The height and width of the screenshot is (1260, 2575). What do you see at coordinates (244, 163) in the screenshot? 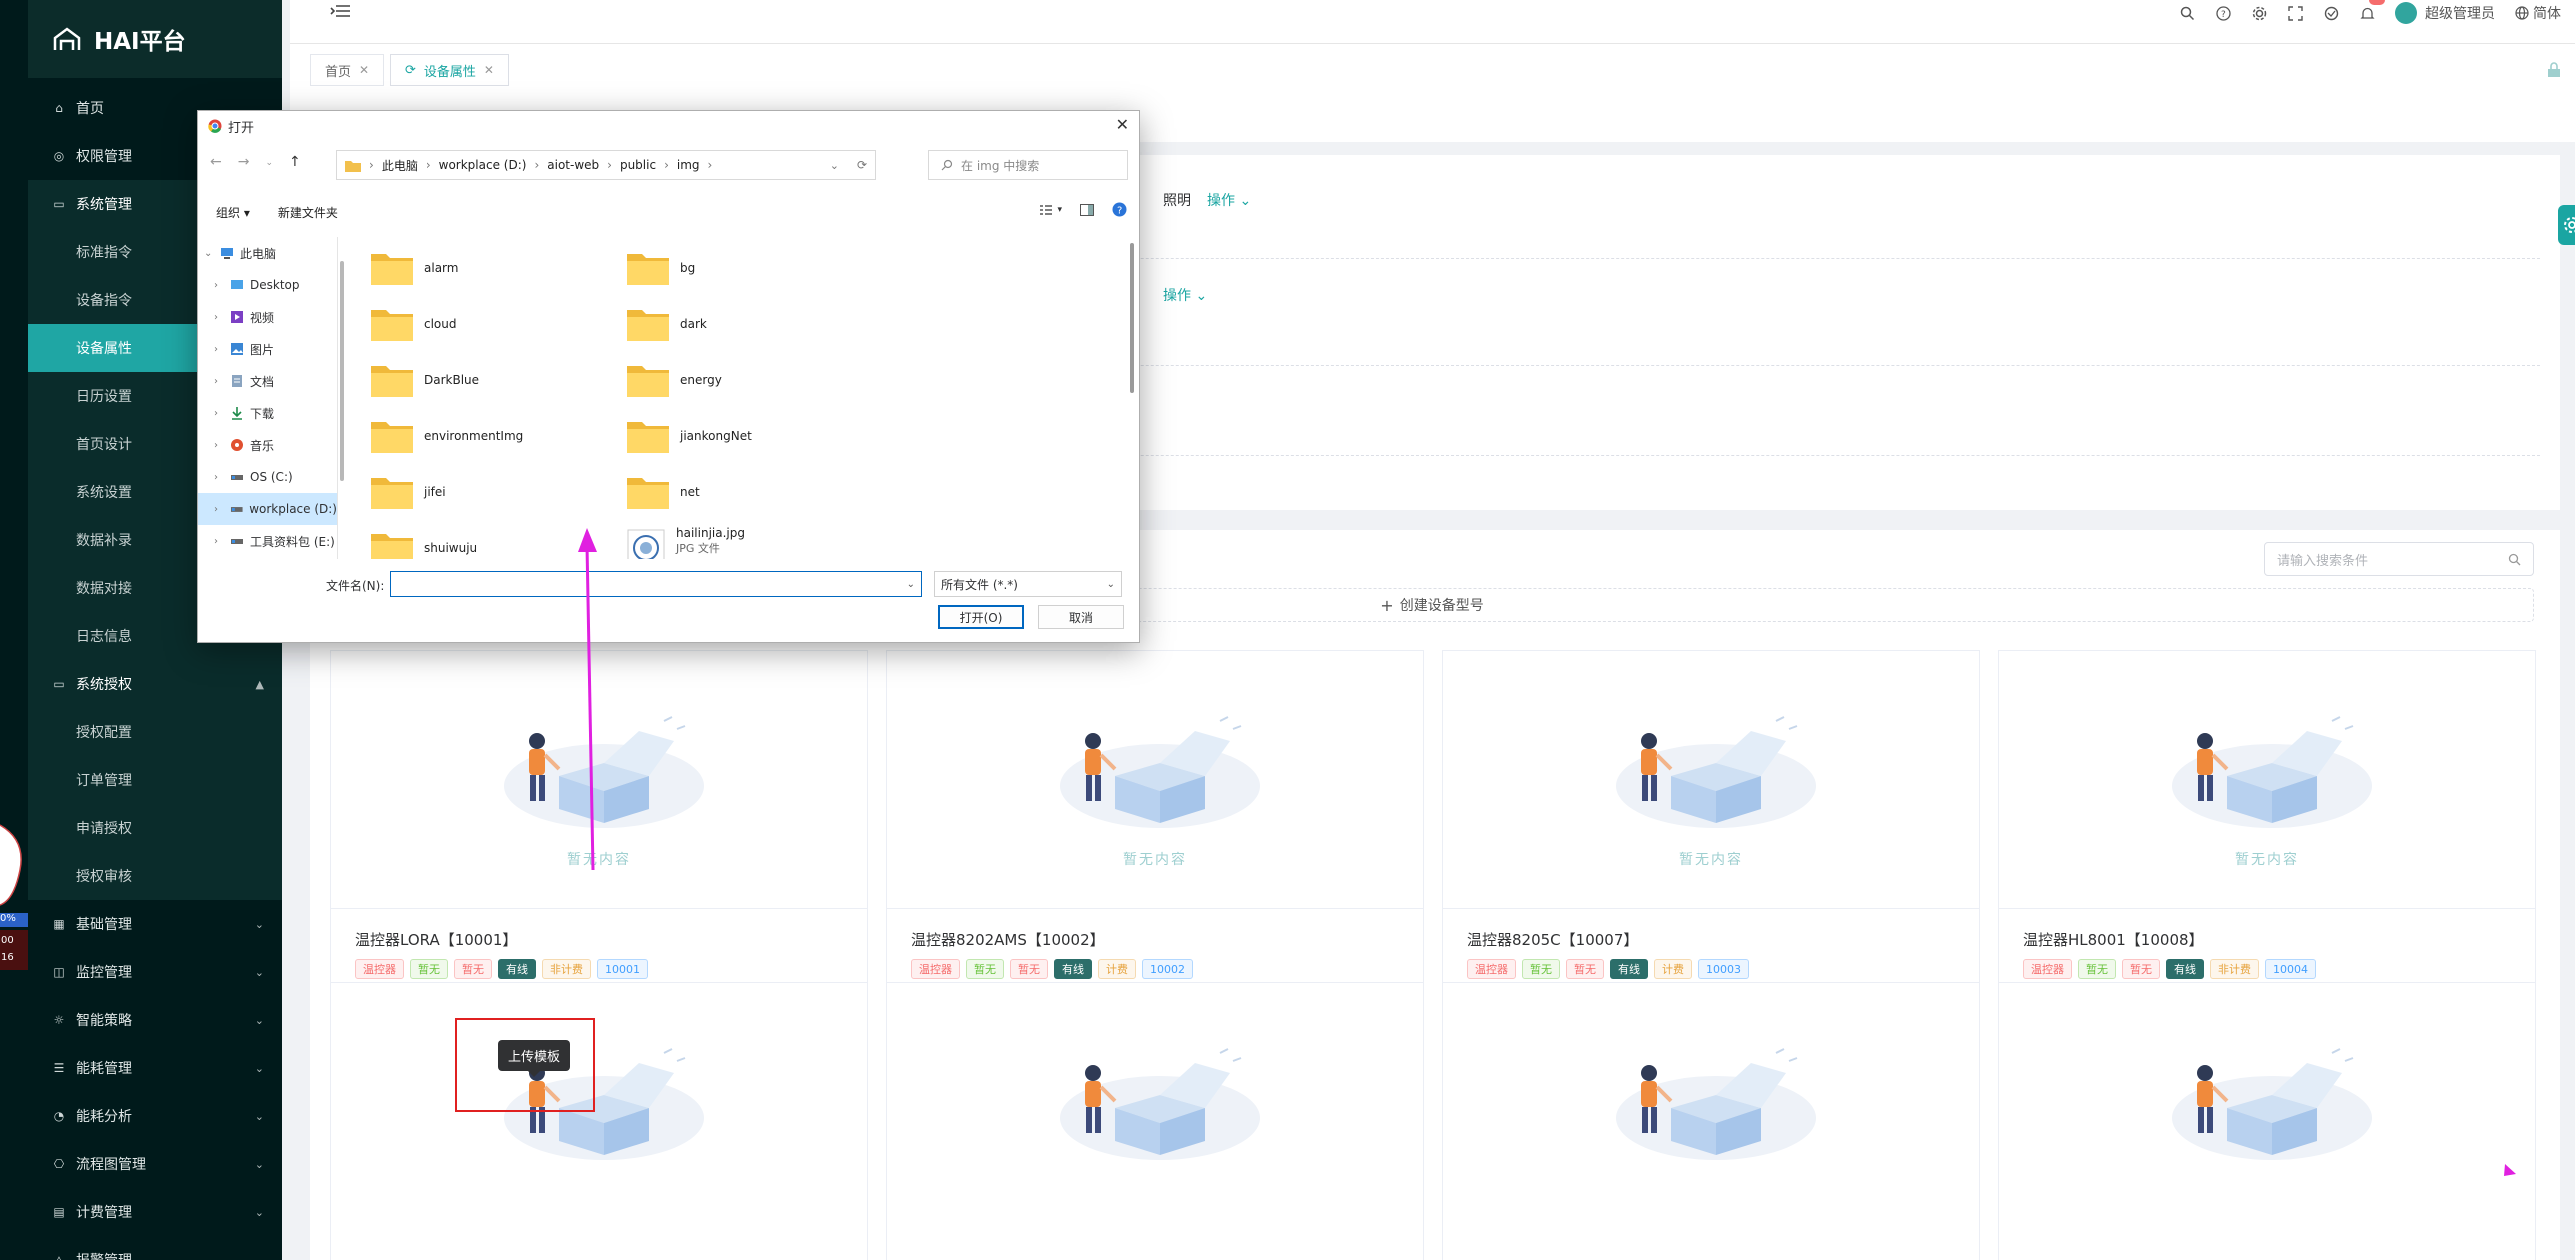
I see `forward-icon: →` at bounding box center [244, 163].